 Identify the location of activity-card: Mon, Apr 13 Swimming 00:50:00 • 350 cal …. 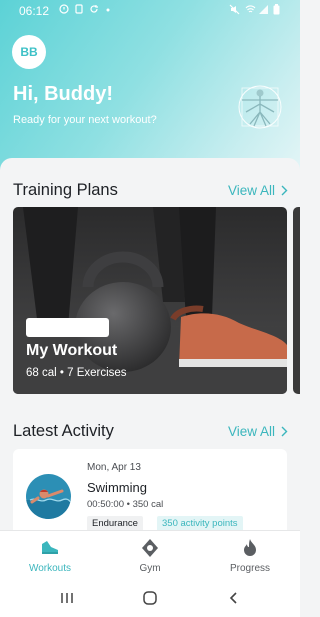
(150, 489).